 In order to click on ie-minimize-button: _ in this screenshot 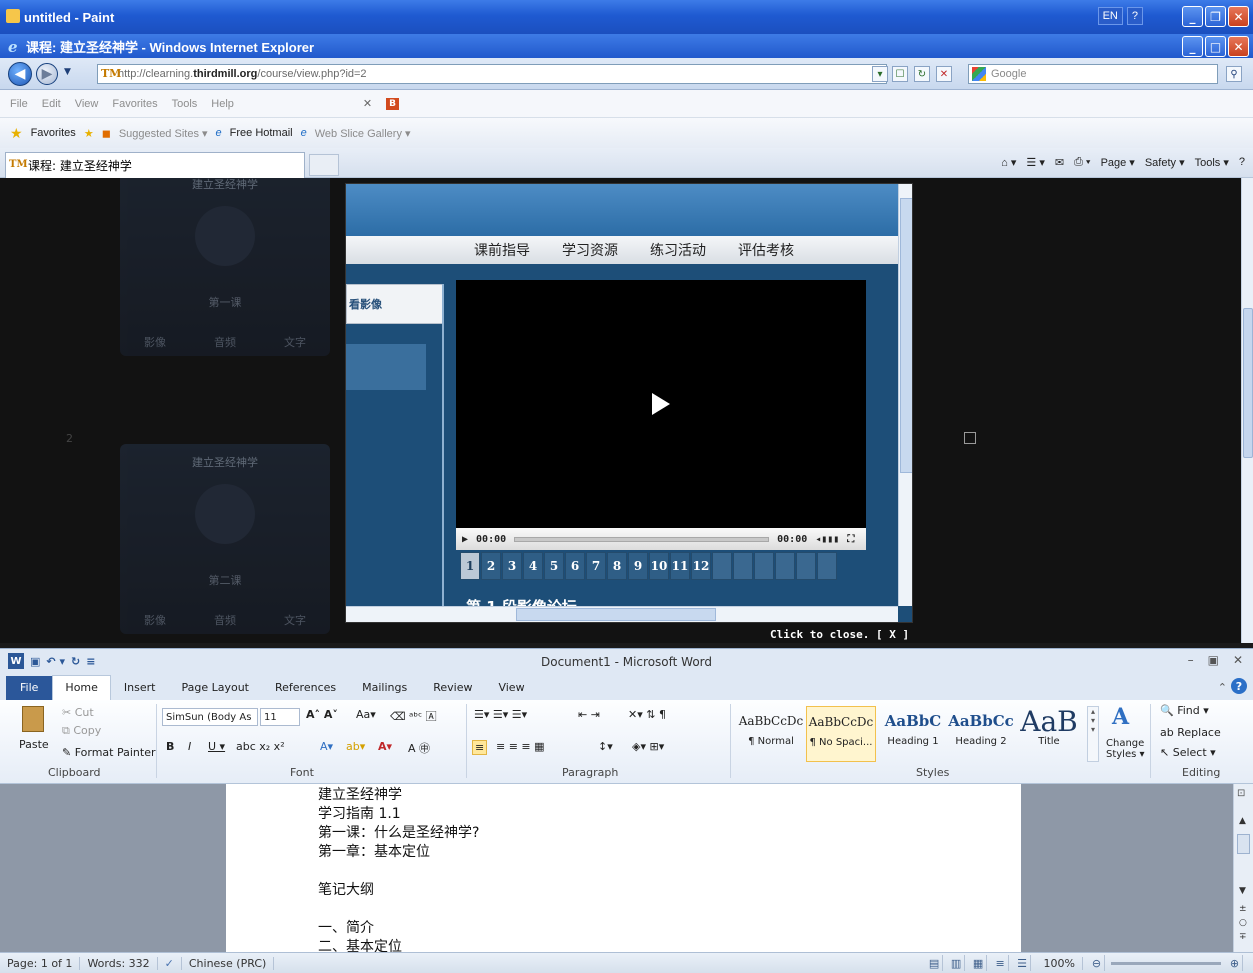, I will do `click(1192, 46)`.